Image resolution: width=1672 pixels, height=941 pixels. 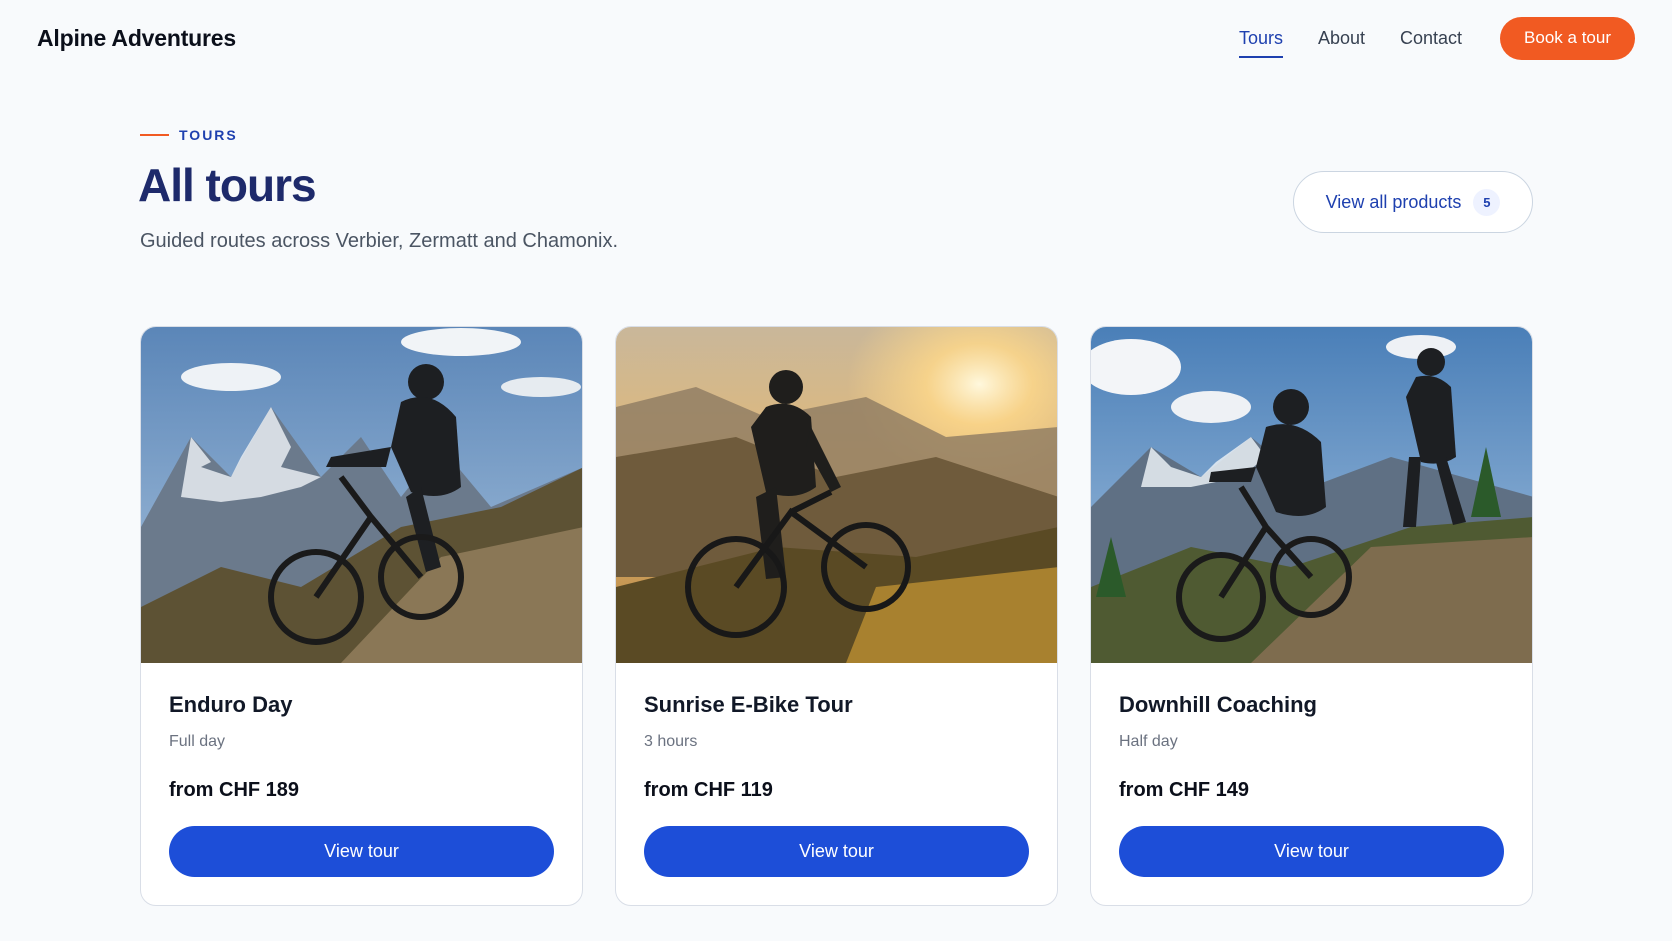 What do you see at coordinates (1260, 41) in the screenshot?
I see `nav-link-tours: Tours` at bounding box center [1260, 41].